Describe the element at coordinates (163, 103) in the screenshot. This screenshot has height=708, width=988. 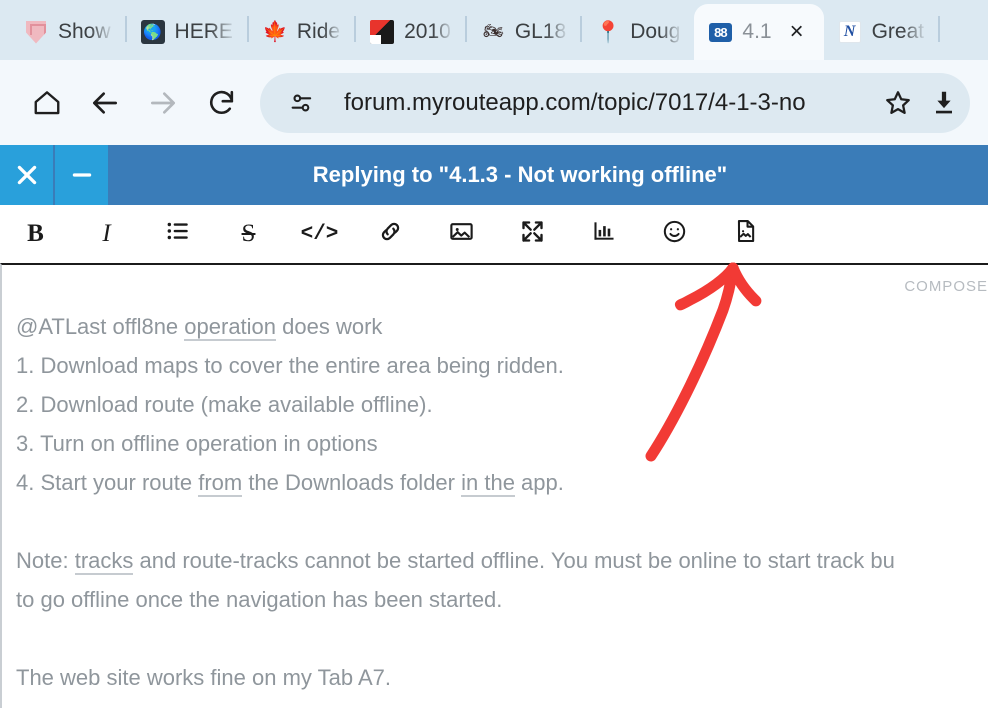
I see `forward-button` at that location.